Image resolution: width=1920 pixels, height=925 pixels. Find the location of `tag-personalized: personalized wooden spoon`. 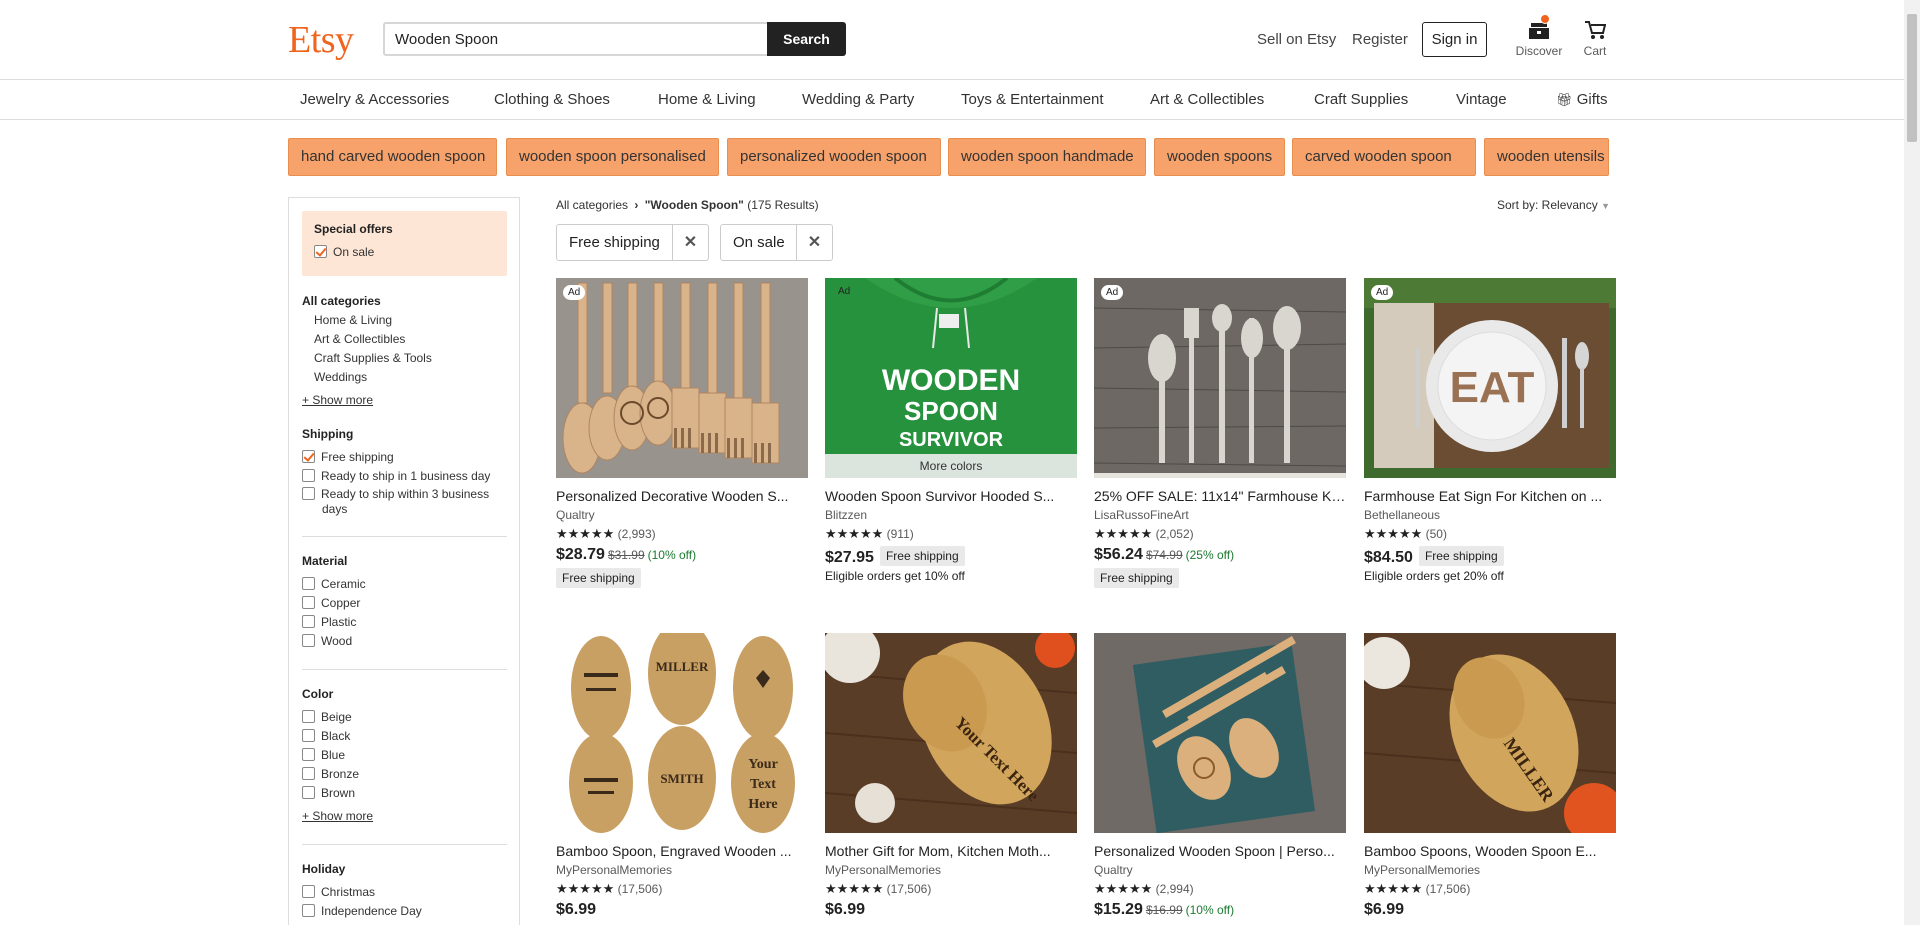

tag-personalized: personalized wooden spoon is located at coordinates (834, 157).